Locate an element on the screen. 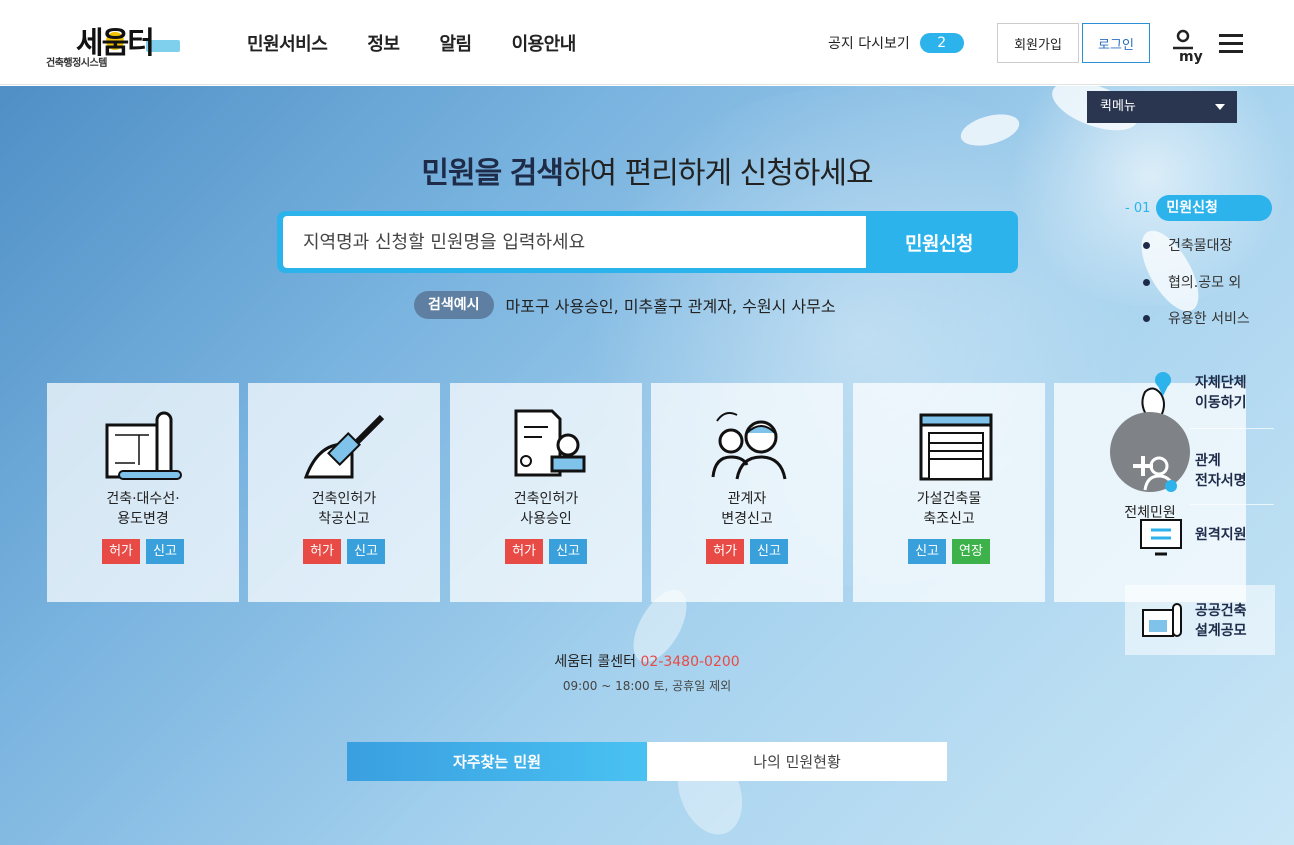 The width and height of the screenshot is (1294, 845). people-swap-icon is located at coordinates (748, 445).